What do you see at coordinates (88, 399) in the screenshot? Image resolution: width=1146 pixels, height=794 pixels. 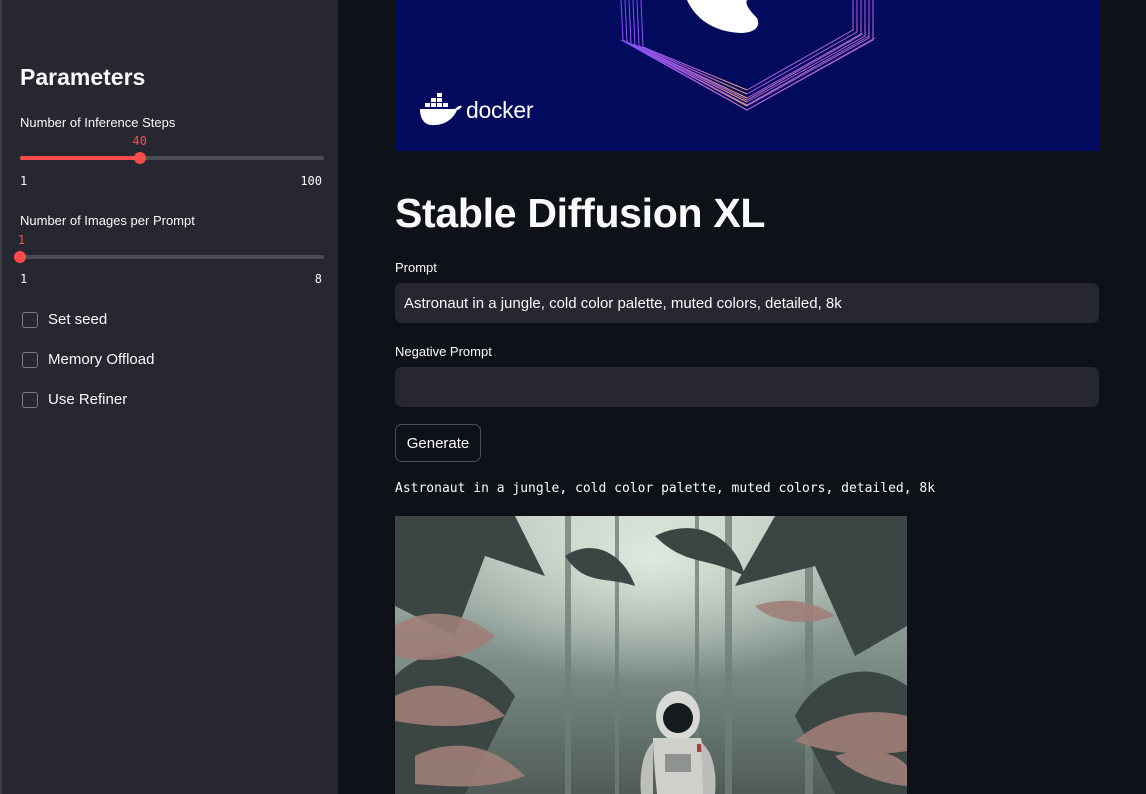 I see `use-refiner-label: Use Refiner` at bounding box center [88, 399].